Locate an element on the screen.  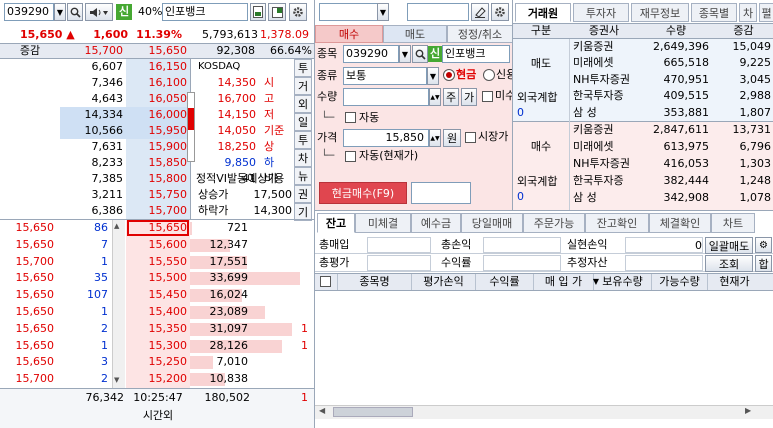
footer-extra: 1 is located at coordinates (304, 397).